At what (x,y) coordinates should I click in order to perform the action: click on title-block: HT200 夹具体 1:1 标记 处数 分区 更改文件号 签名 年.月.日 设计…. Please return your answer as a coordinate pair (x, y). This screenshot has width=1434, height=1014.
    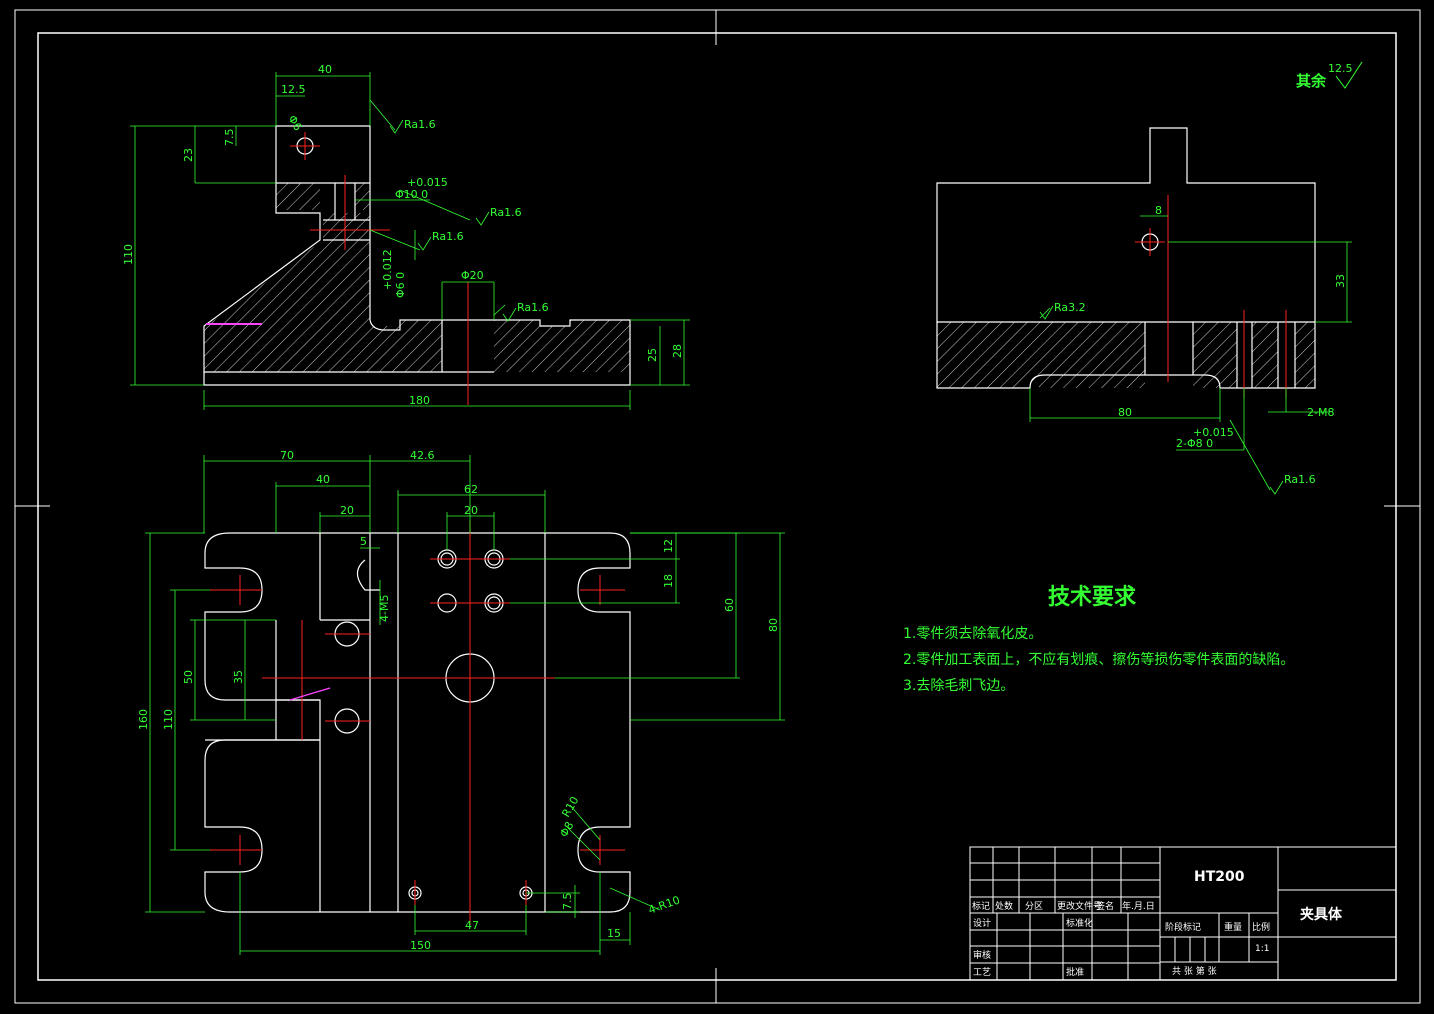
    Looking at the image, I should click on (1183, 913).